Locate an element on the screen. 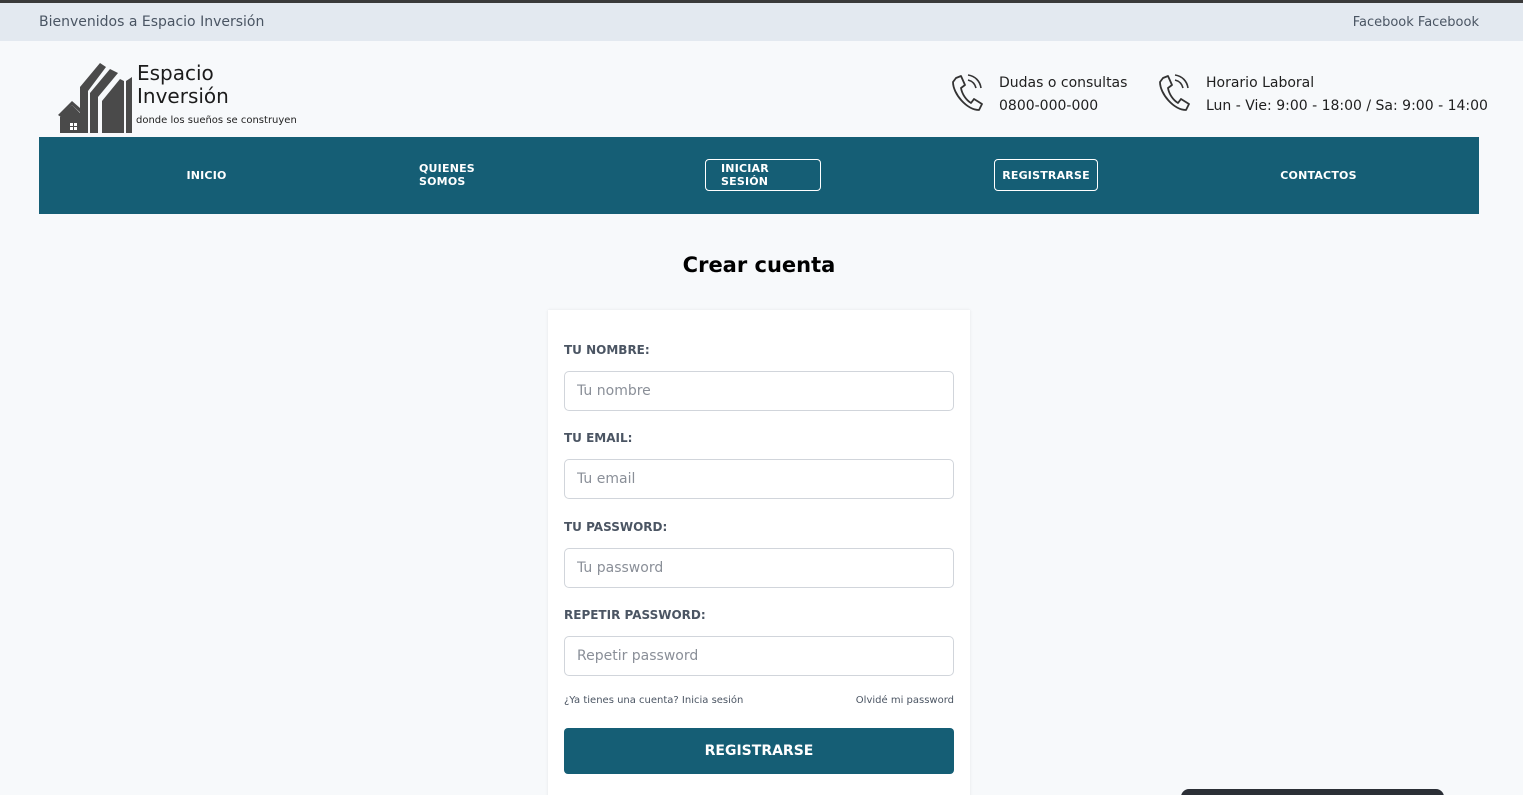 The image size is (1523, 795). login-link: ¿Ya tienes una cuenta? Inicia sesión is located at coordinates (653, 700).